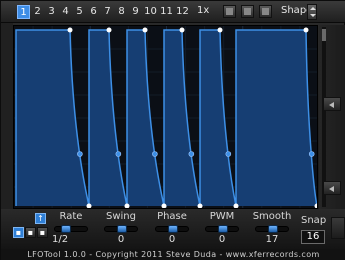  I want to click on mode-selector: ↑ ▪ ▪ ▪, so click(27, 228).